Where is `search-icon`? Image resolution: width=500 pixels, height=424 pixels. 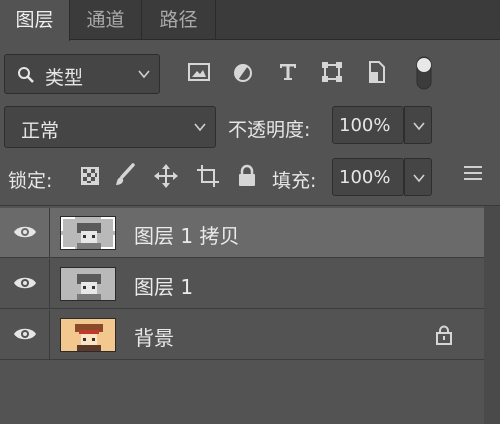 search-icon is located at coordinates (26, 75).